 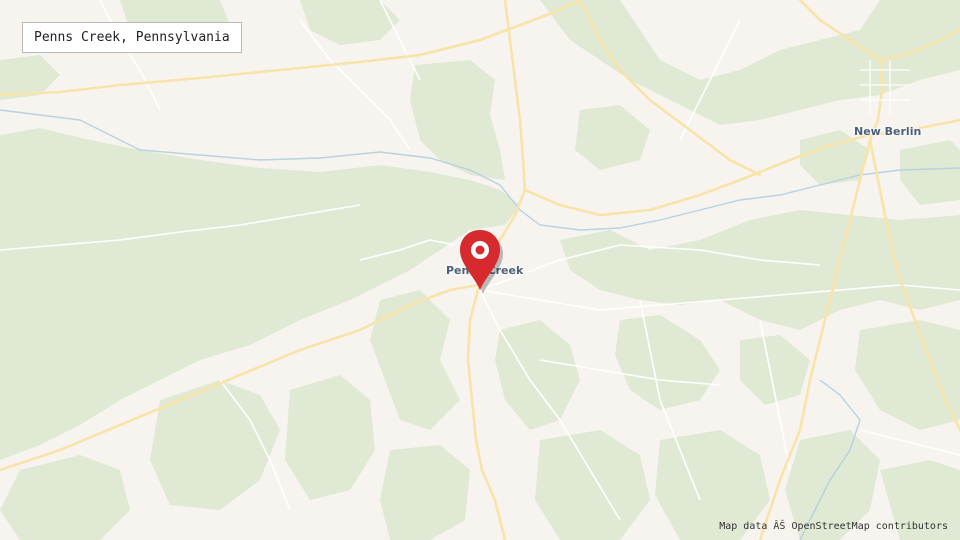 I want to click on map-title: Penns Creek, Pennsylvania, so click(x=132, y=37).